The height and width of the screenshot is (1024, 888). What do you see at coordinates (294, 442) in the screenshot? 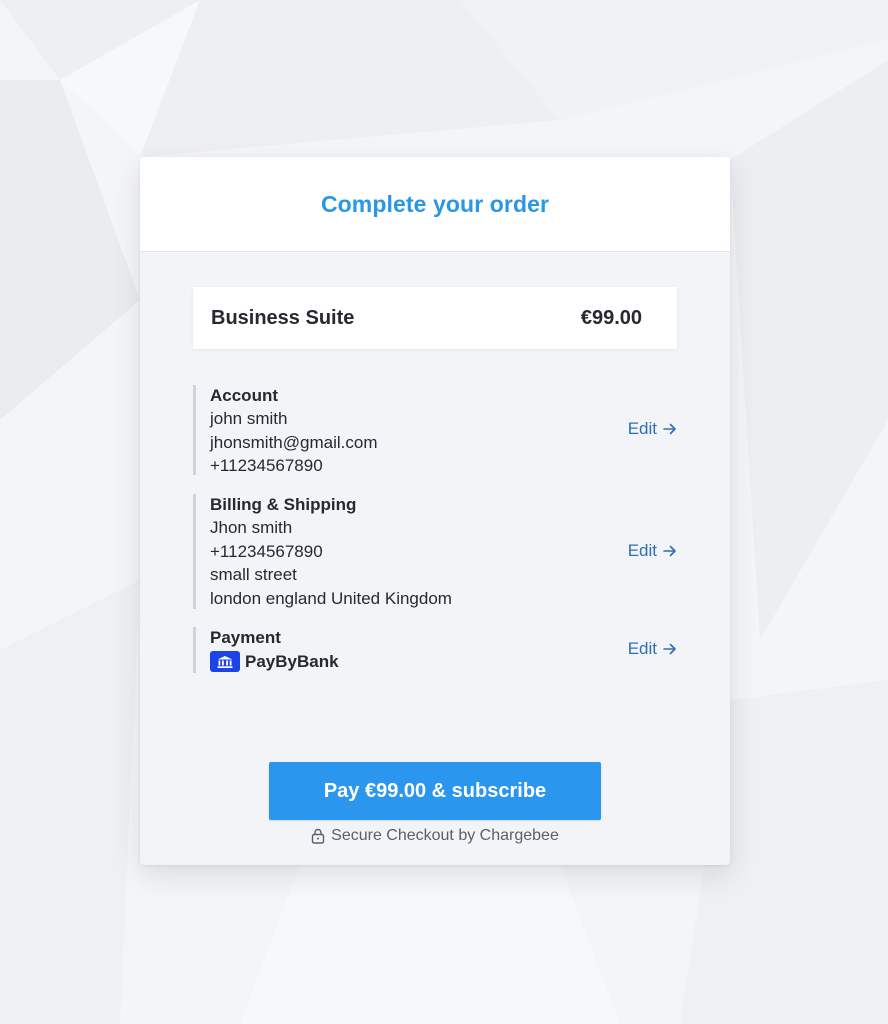
I see `account-email: jhonsmith@gmail.com` at bounding box center [294, 442].